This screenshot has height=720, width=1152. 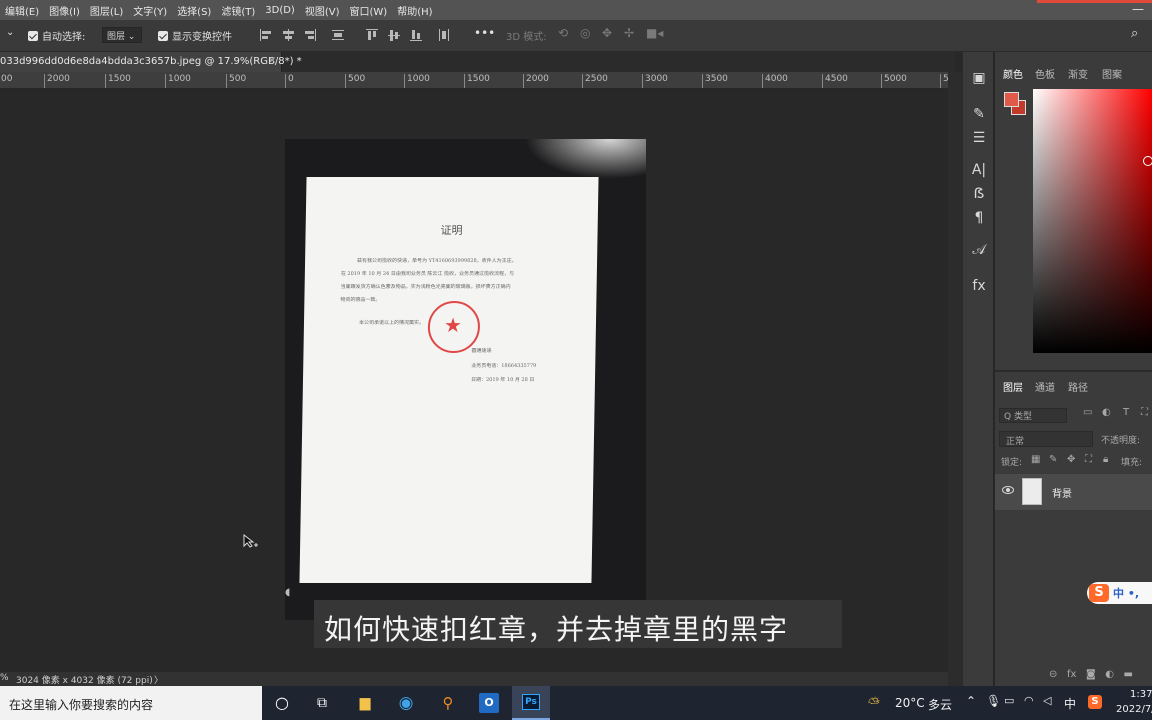 What do you see at coordinates (1092, 221) in the screenshot?
I see `color-picker-field` at bounding box center [1092, 221].